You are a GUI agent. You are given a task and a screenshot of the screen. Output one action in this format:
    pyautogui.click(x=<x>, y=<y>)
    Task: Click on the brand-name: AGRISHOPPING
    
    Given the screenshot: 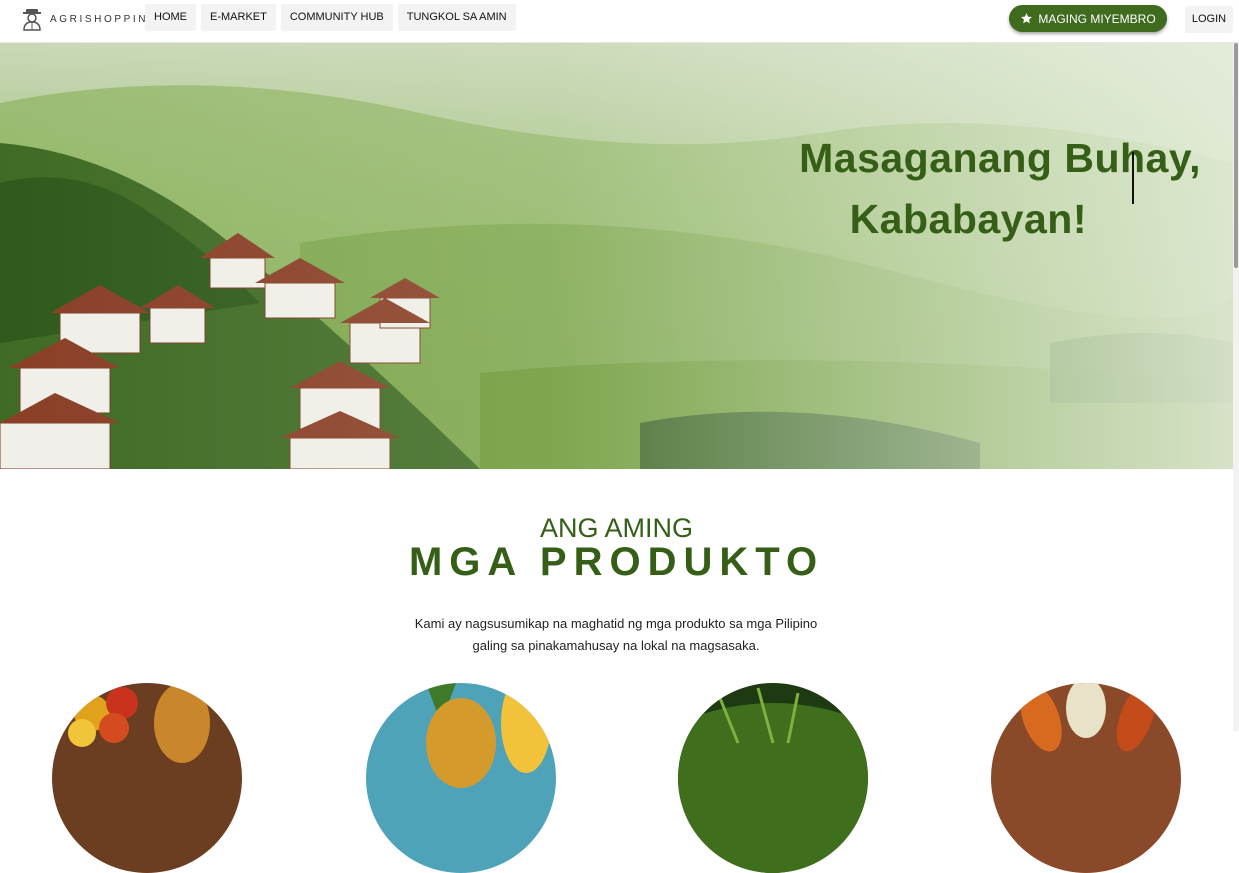 What is the action you would take?
    pyautogui.click(x=104, y=19)
    